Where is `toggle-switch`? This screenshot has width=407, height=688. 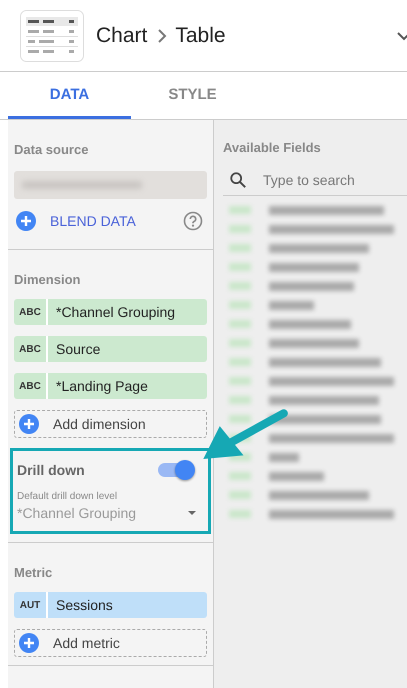
toggle-switch is located at coordinates (175, 470).